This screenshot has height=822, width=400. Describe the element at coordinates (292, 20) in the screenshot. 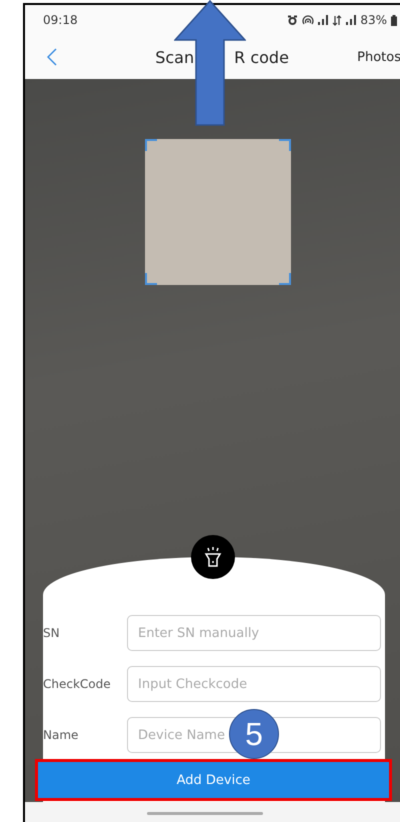

I see `alarm-icon` at that location.